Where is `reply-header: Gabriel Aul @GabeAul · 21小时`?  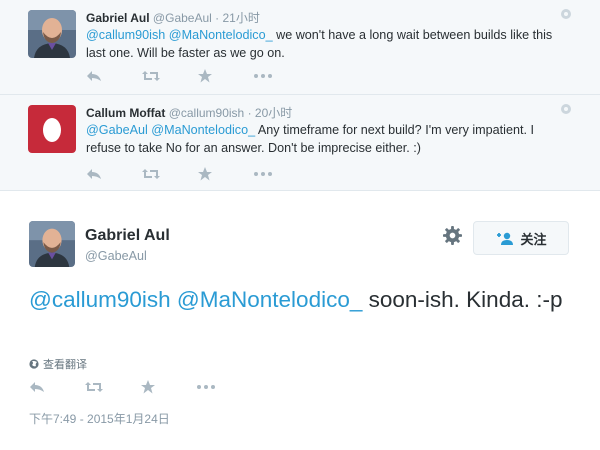 reply-header: Gabriel Aul @GabeAul · 21小时 is located at coordinates (173, 17).